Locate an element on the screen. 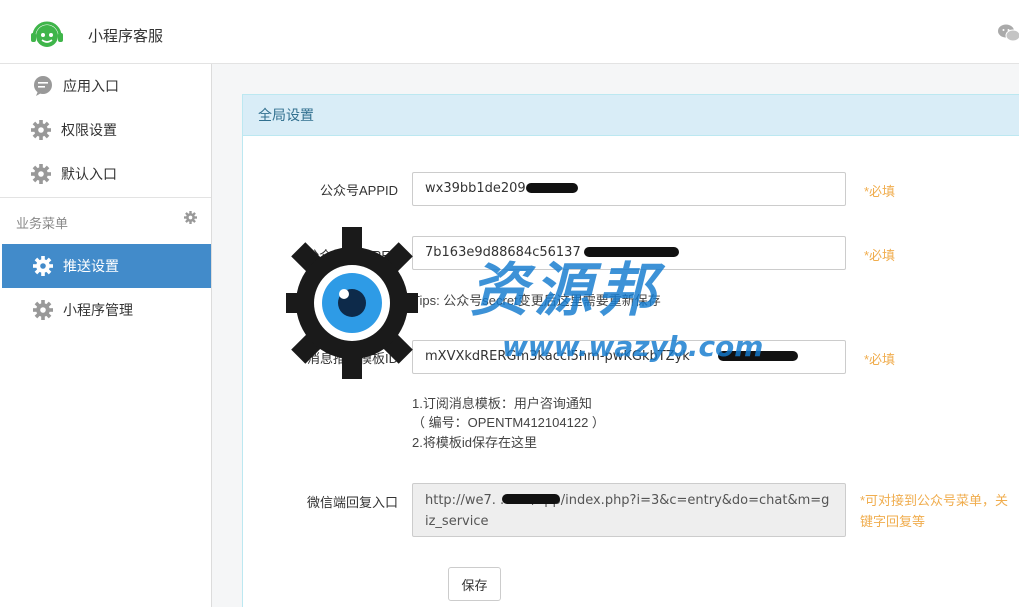  secret-value: 7b163e9d88684c56137 is located at coordinates (503, 252).